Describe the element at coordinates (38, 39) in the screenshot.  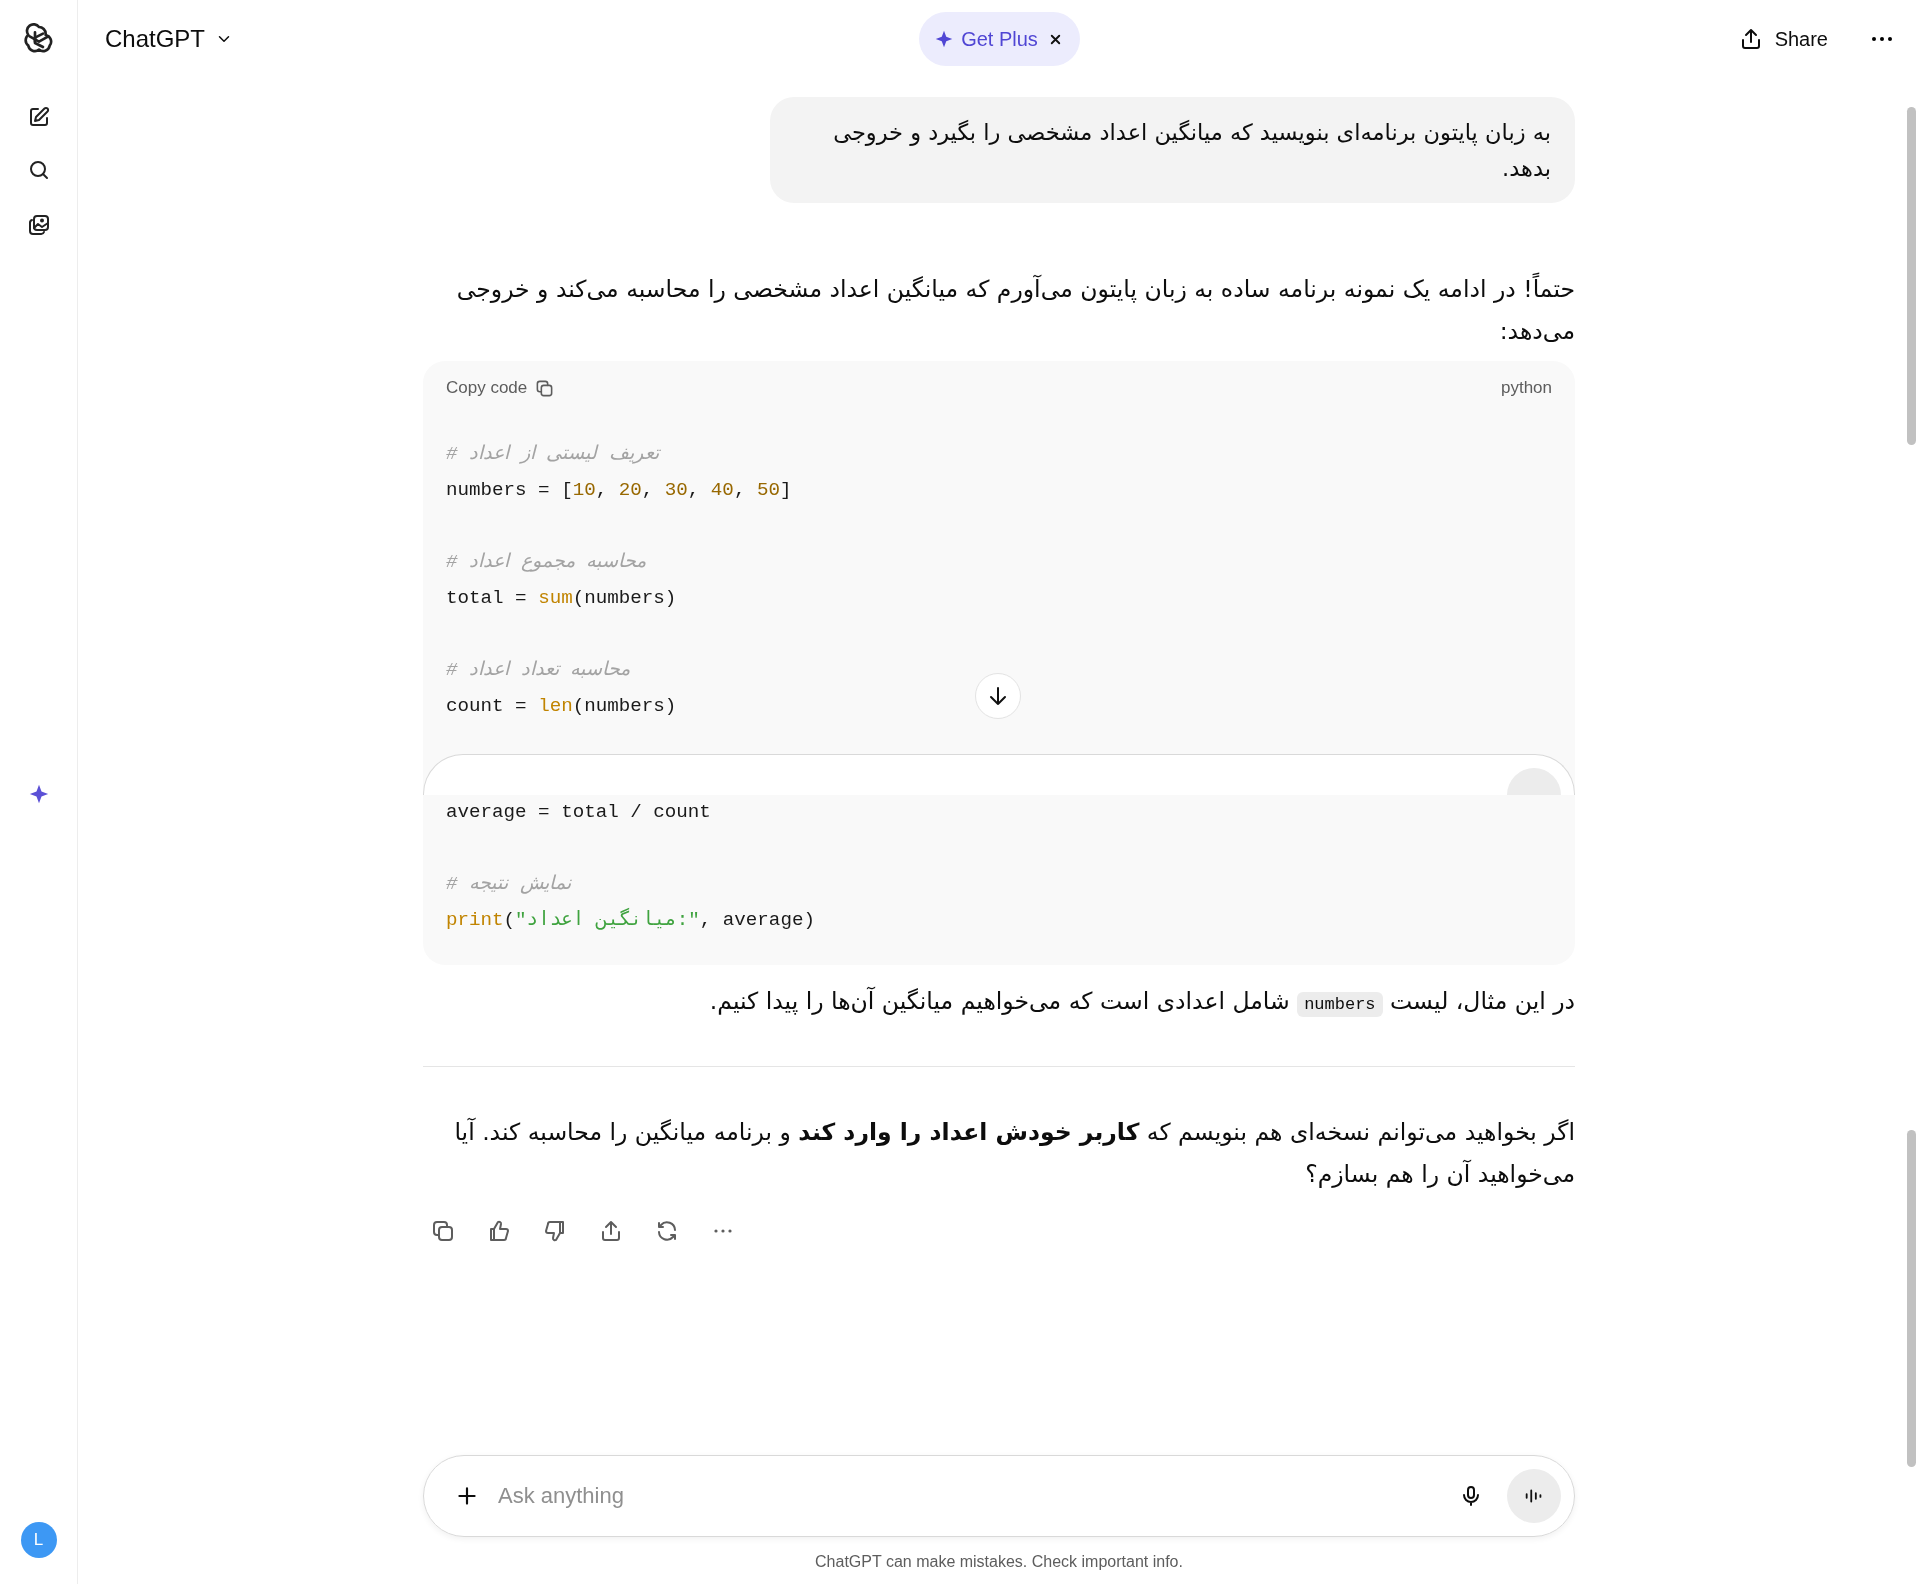
I see `logo-icon` at that location.